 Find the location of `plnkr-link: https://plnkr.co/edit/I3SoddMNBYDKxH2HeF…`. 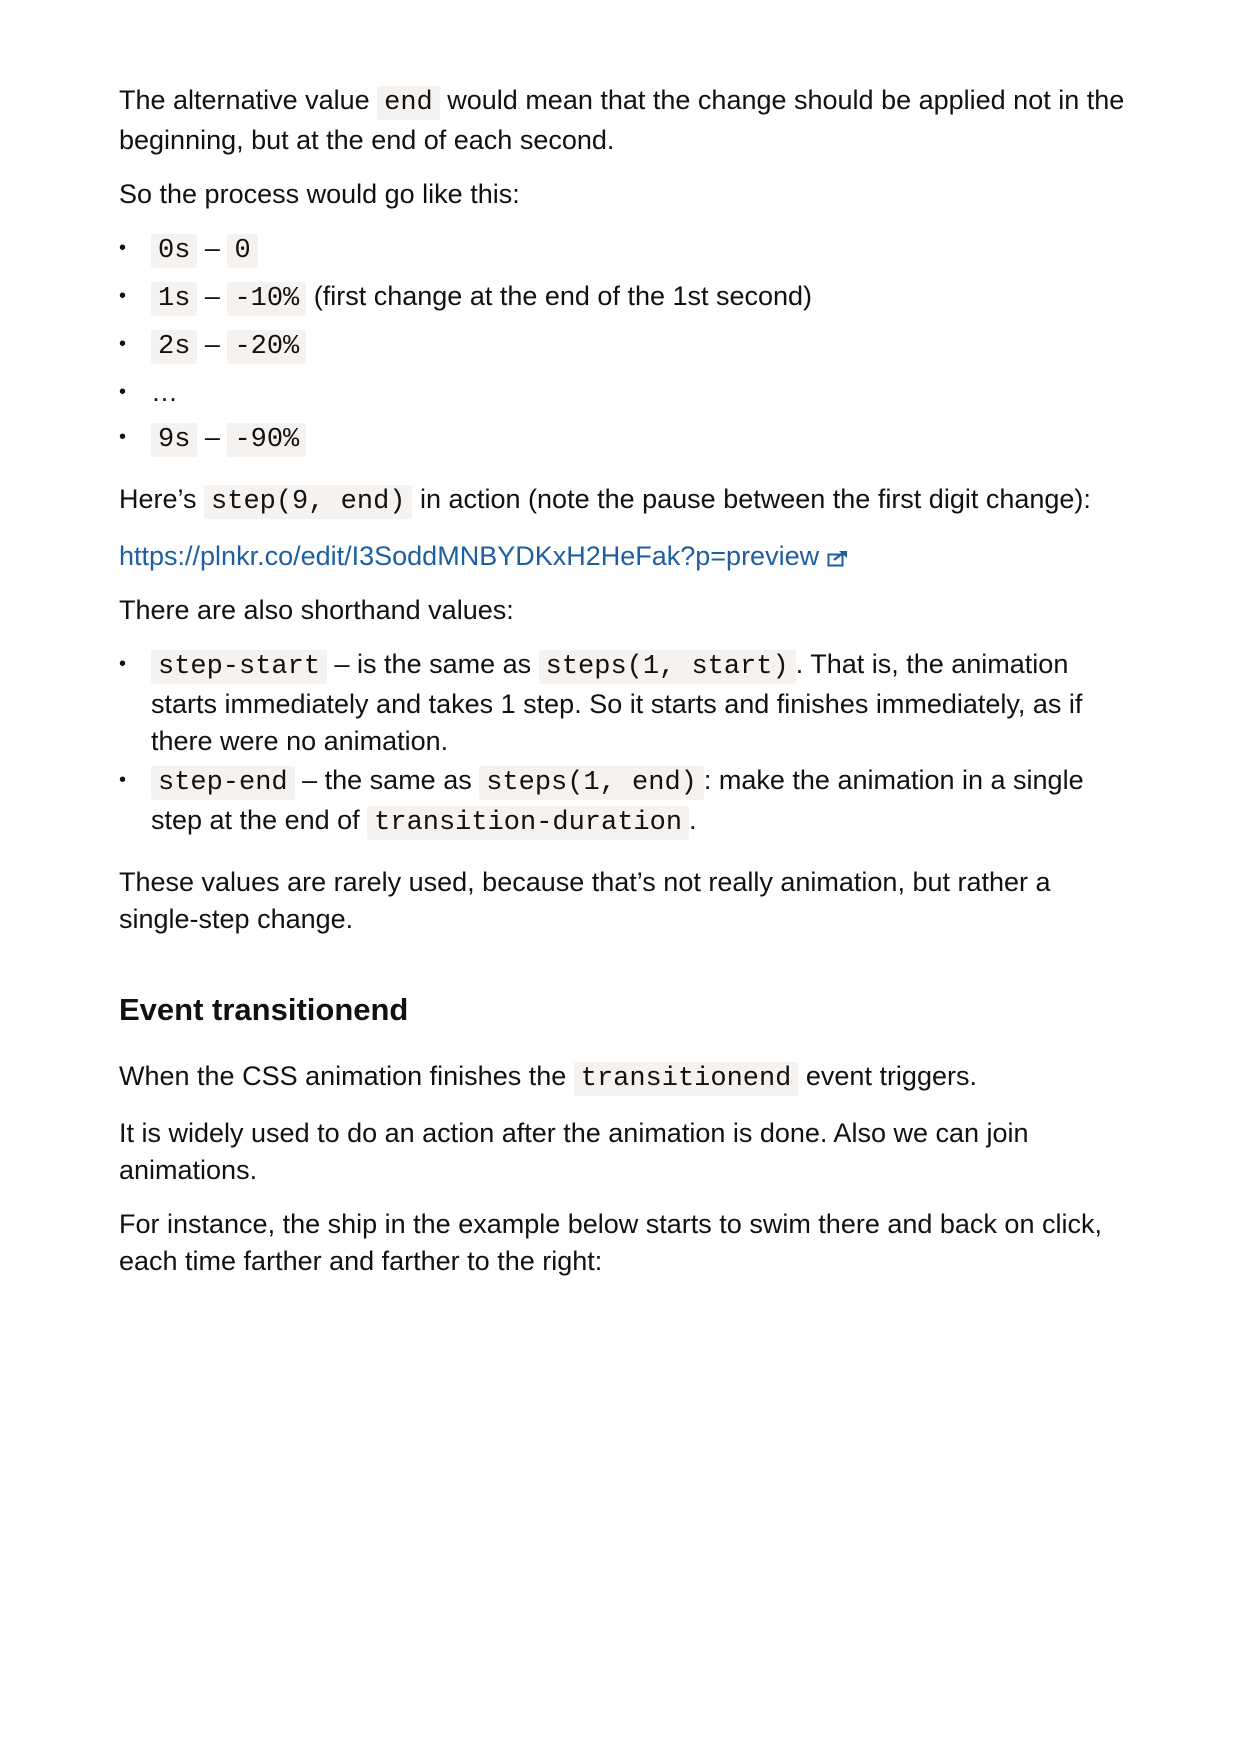

plnkr-link: https://plnkr.co/edit/I3SoddMNBYDKxH2HeF… is located at coordinates (469, 556).